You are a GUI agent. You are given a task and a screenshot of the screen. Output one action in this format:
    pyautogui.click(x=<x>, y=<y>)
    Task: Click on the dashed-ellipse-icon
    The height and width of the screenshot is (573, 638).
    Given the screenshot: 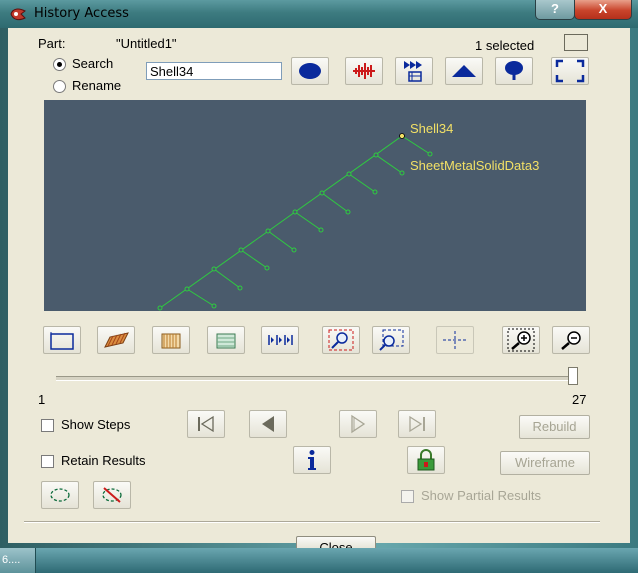 What is the action you would take?
    pyautogui.click(x=60, y=495)
    